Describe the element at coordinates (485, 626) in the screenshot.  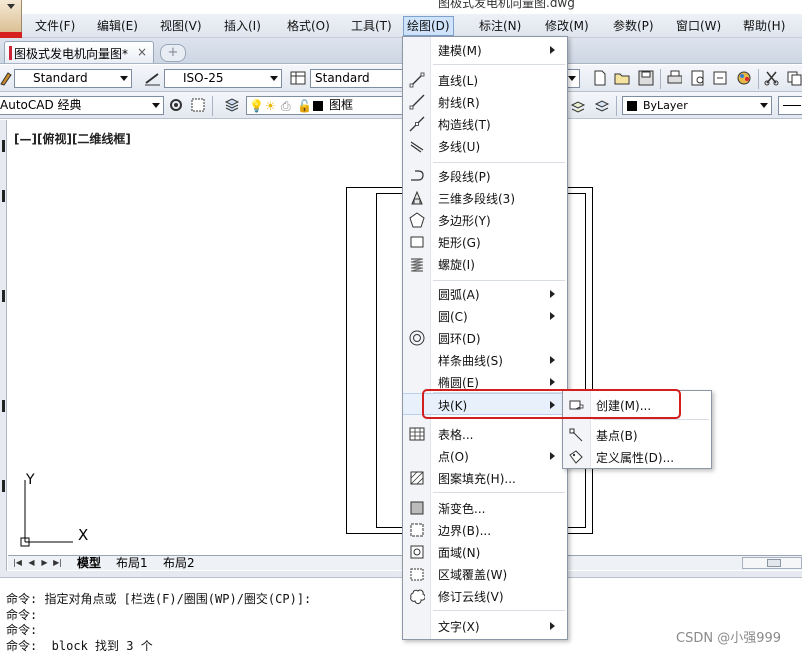
I see `draw-menu-item: 文字(X)` at that location.